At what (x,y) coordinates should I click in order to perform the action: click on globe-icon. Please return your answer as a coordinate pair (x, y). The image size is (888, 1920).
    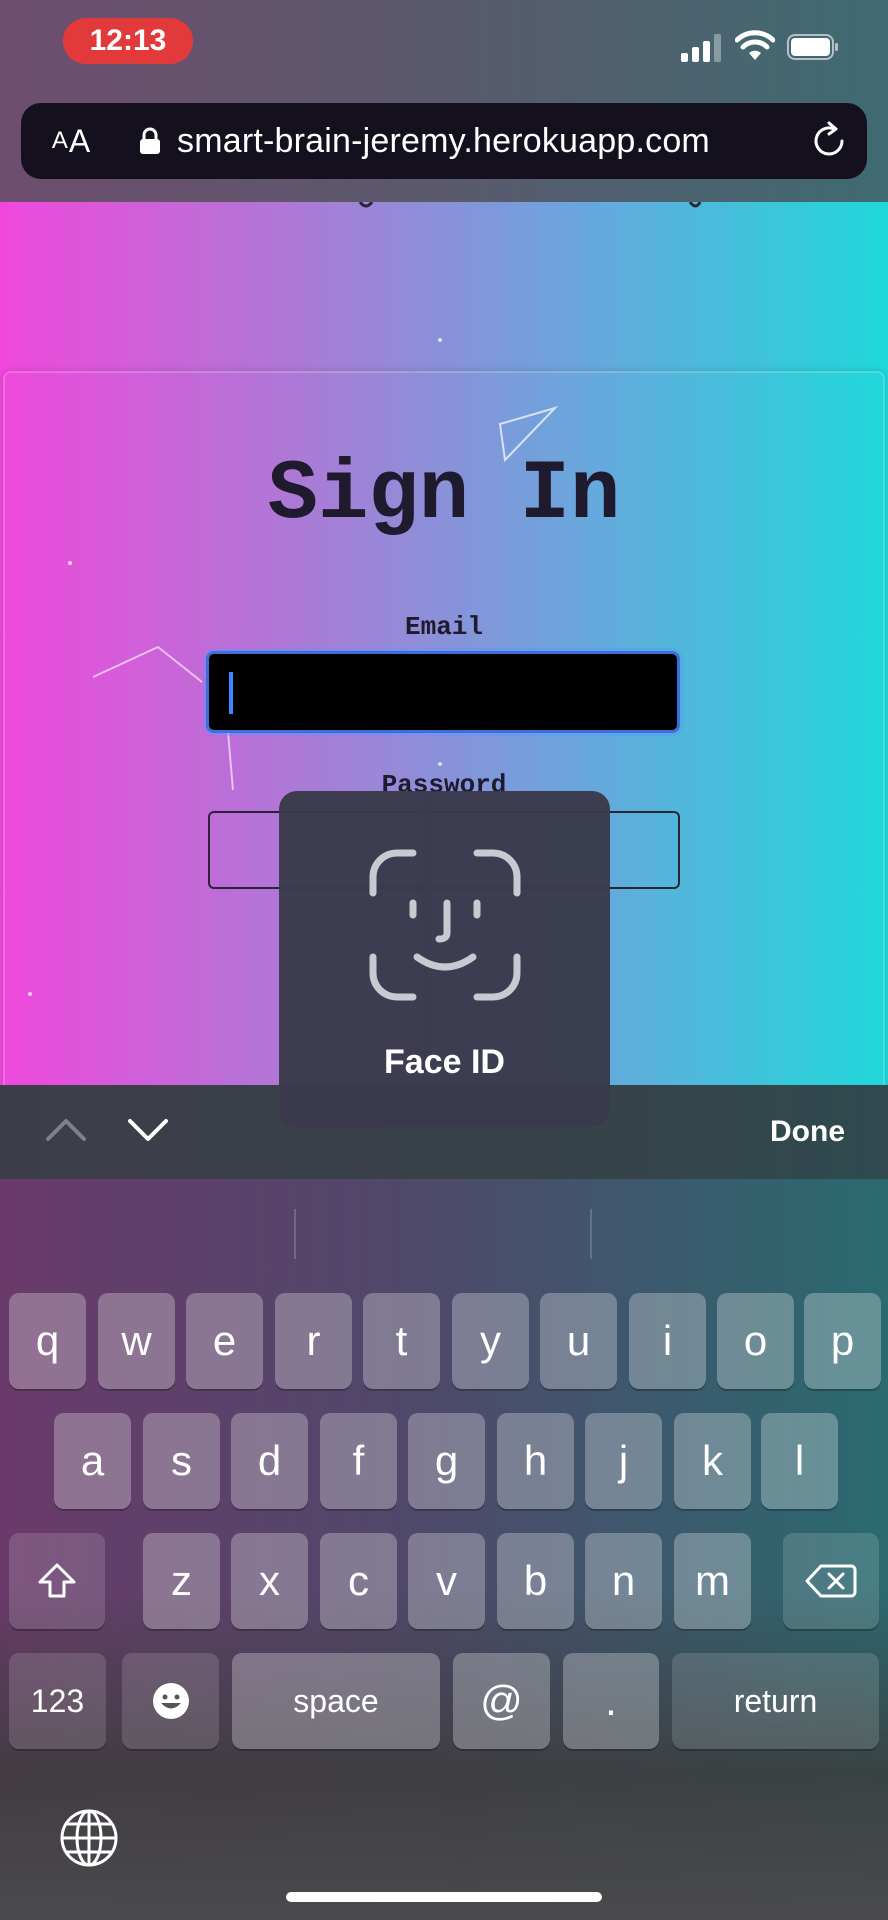
    Looking at the image, I should click on (89, 1838).